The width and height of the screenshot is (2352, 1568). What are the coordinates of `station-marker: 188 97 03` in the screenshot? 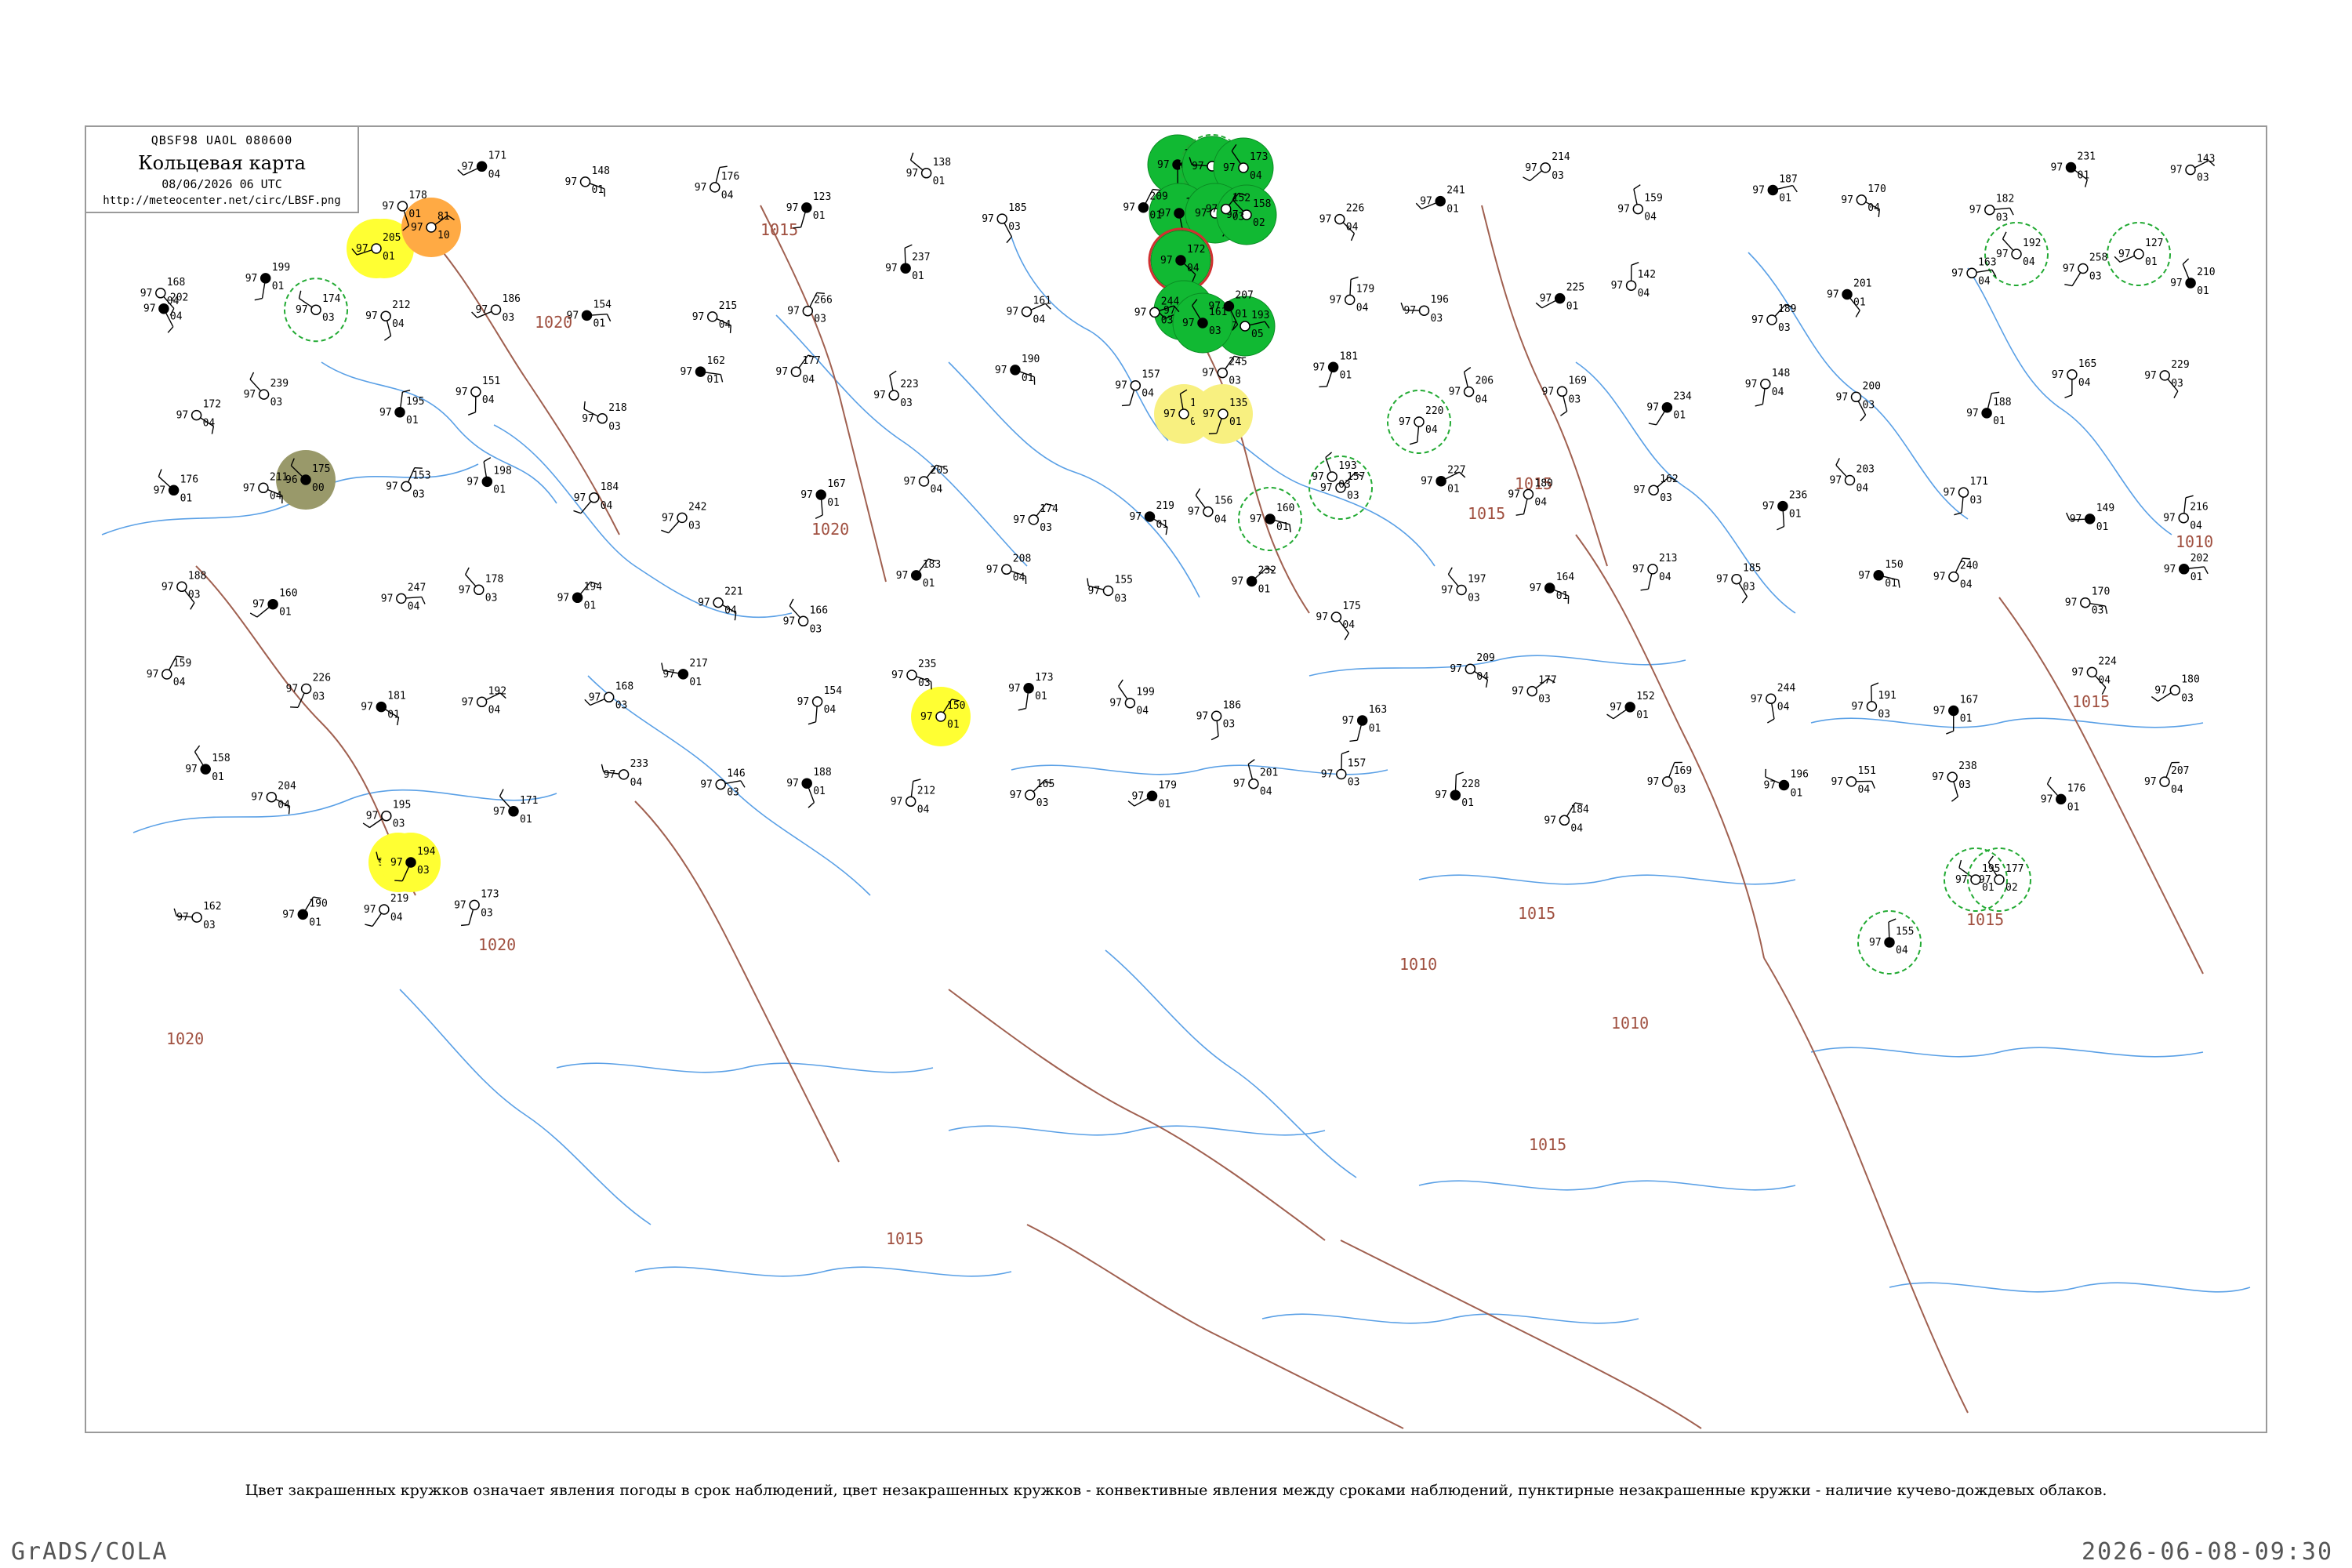 It's located at (184, 590).